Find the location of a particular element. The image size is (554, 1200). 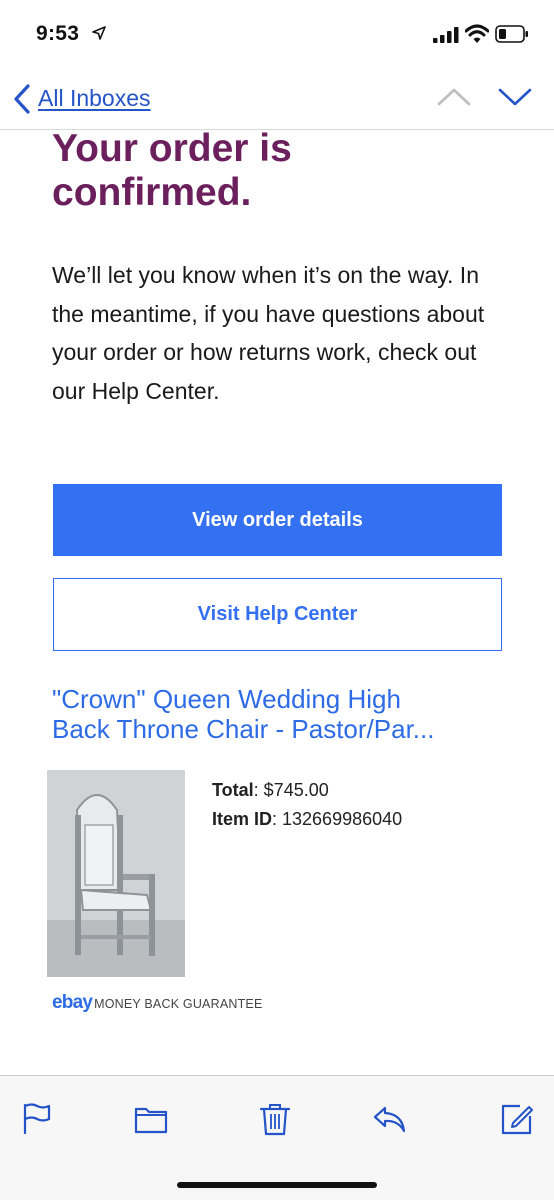

flag-icon is located at coordinates (37, 1119).